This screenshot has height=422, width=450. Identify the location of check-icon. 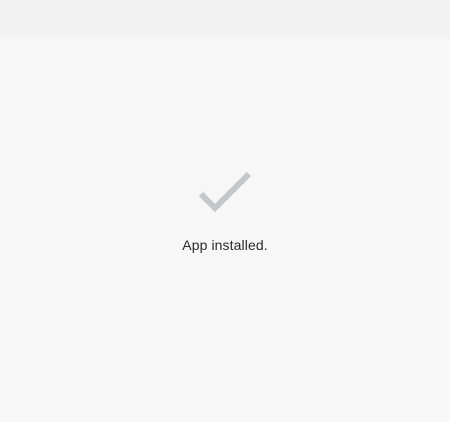
(225, 192).